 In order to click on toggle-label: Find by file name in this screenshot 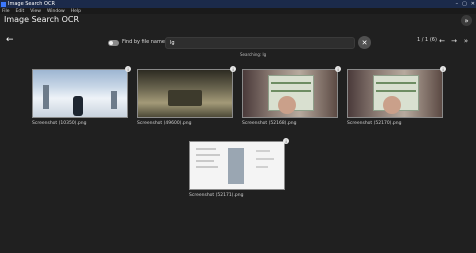, I will do `click(143, 42)`.